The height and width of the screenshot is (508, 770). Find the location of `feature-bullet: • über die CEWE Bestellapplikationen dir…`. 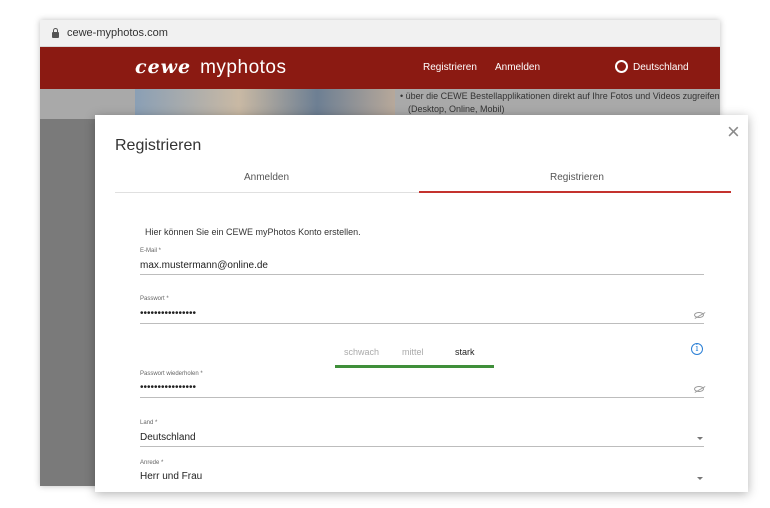

feature-bullet: • über die CEWE Bestellapplikationen dir… is located at coordinates (560, 102).